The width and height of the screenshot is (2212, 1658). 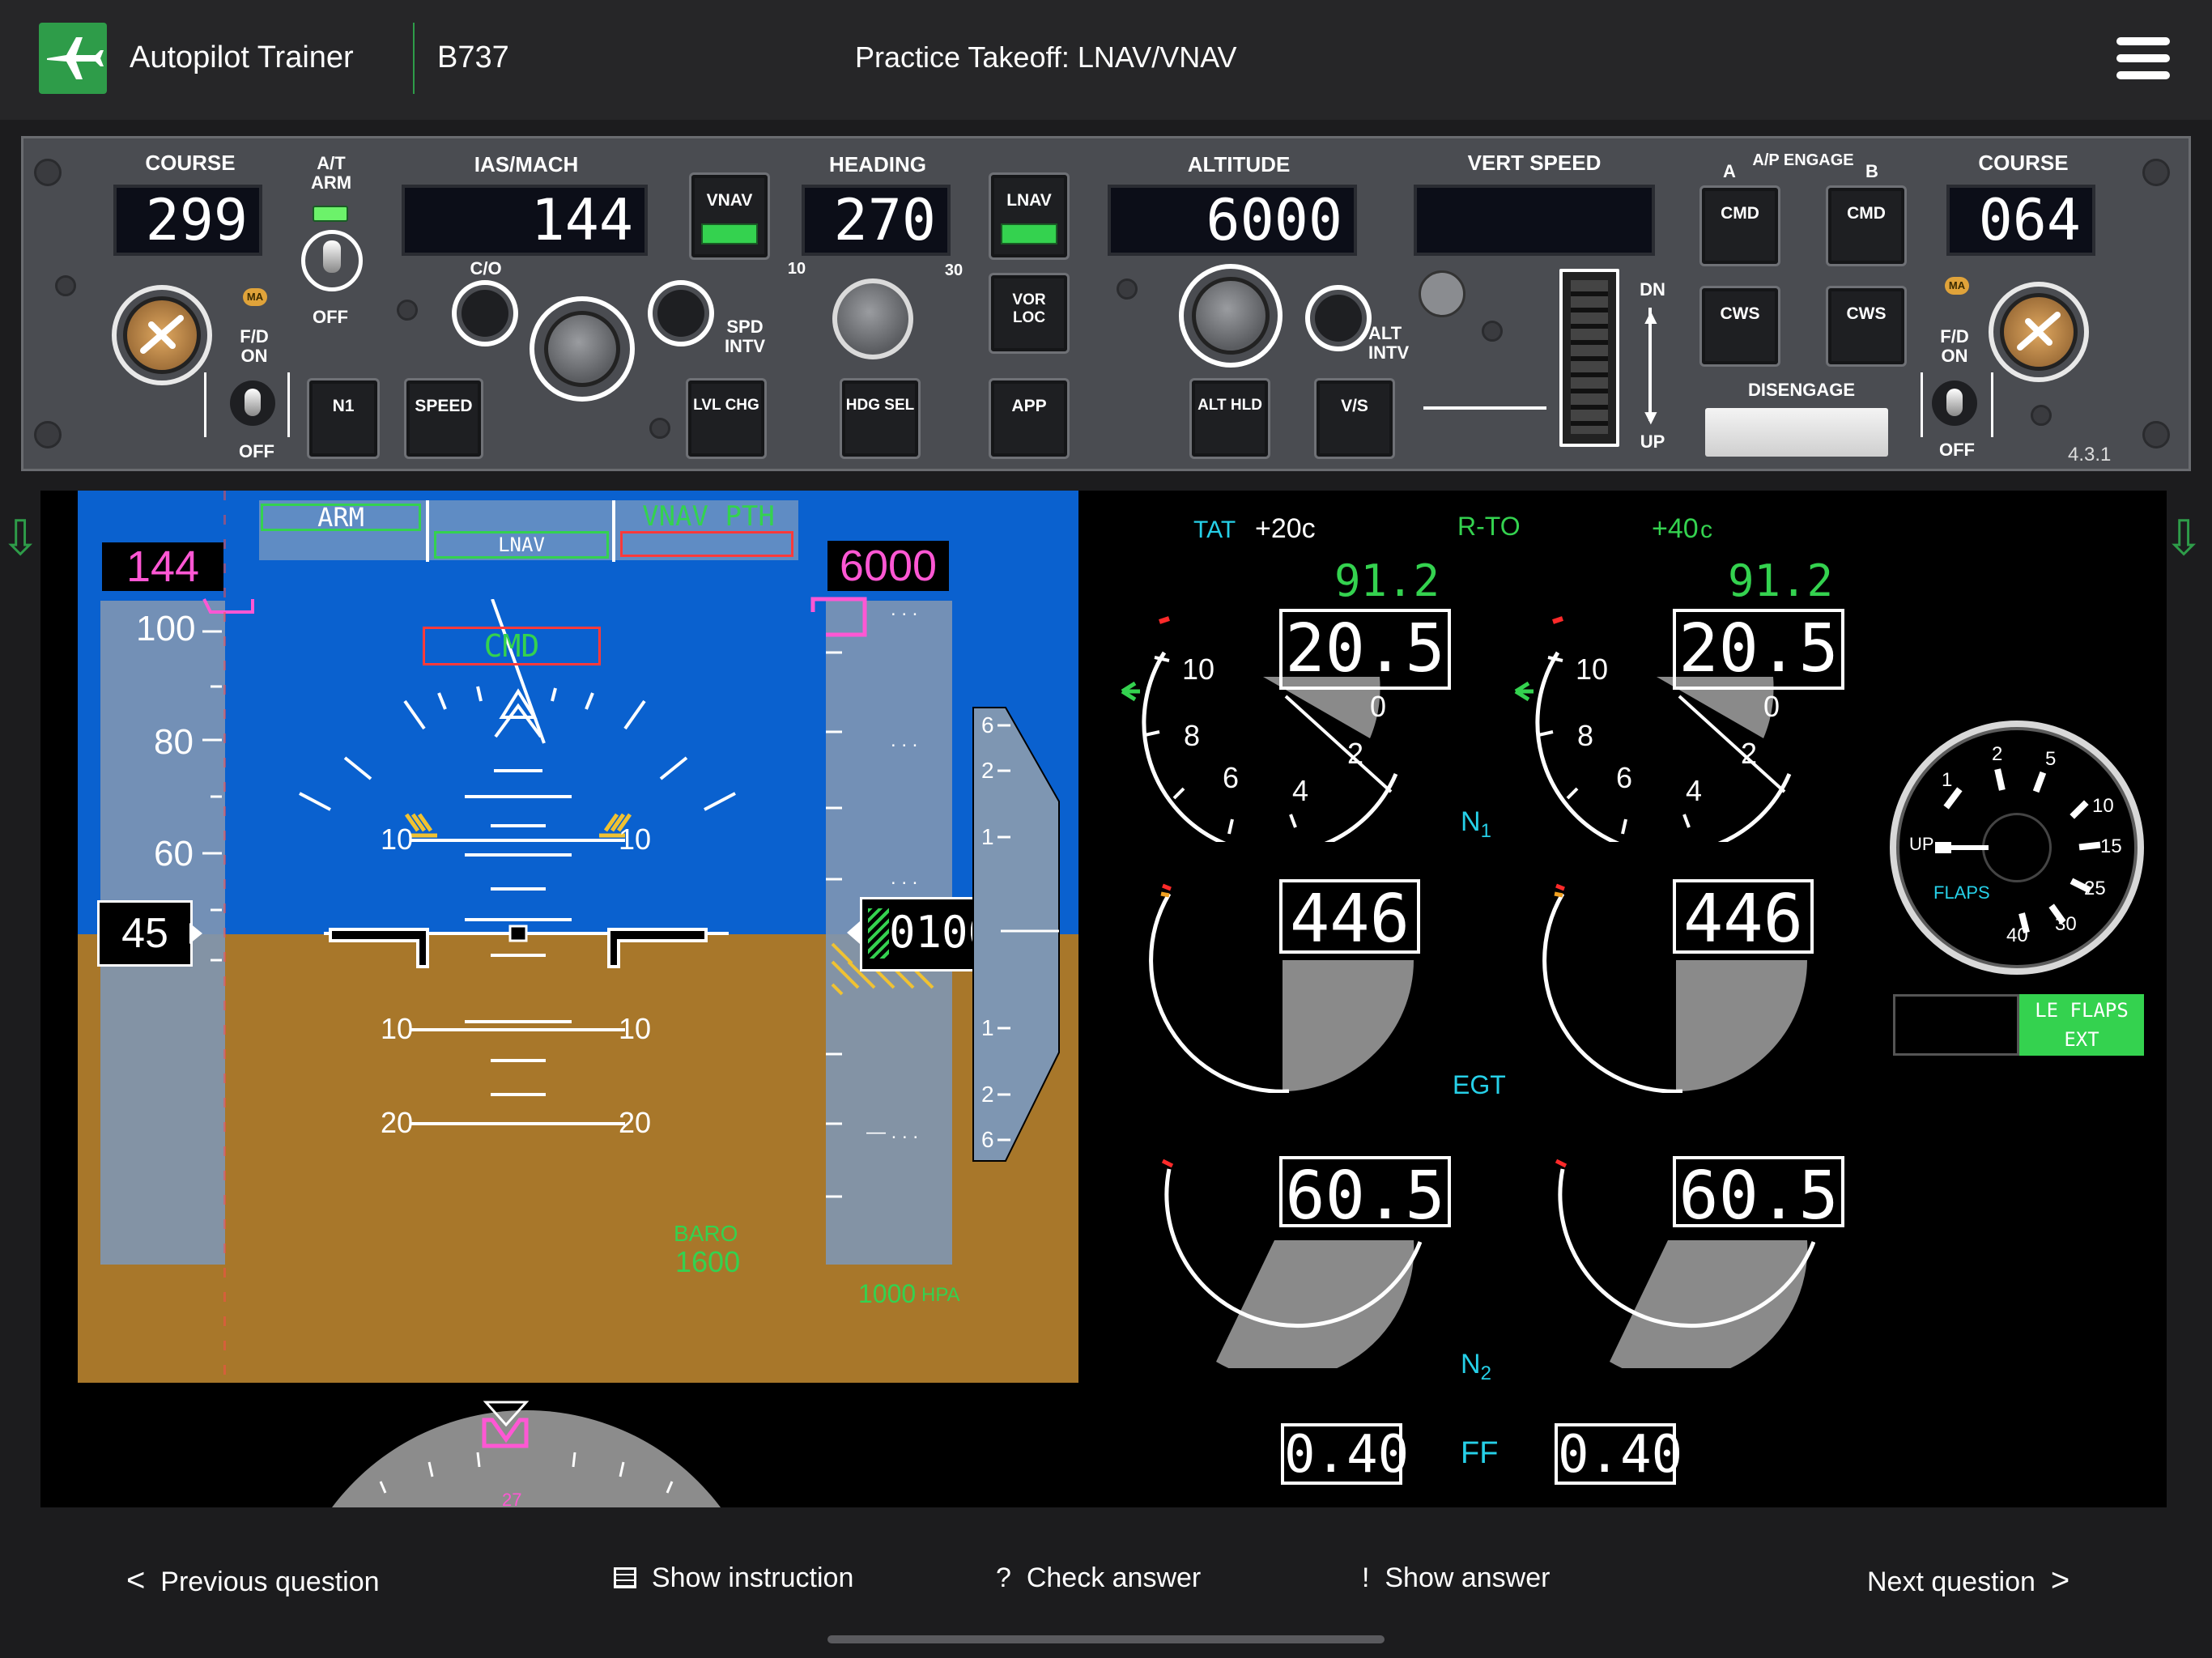 I want to click on next-question-button: Next question >, so click(x=1968, y=1580).